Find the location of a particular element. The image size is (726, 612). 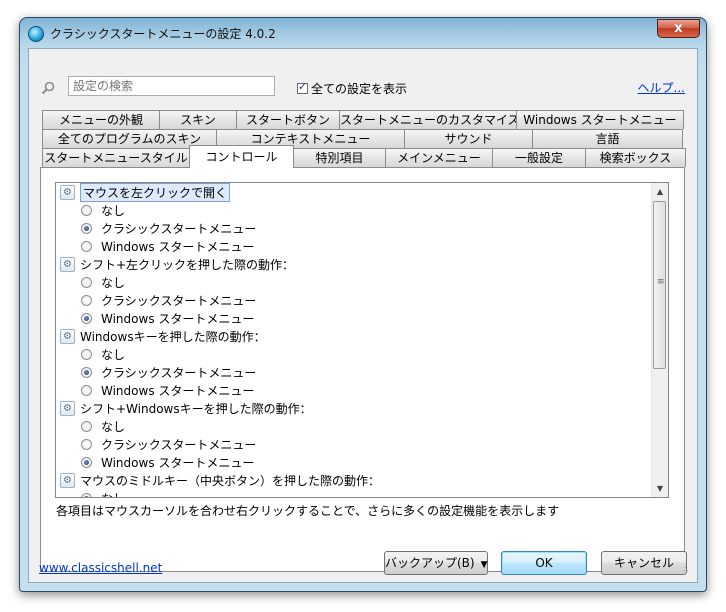

scrollbar-thumb: ≡ is located at coordinates (659, 285).